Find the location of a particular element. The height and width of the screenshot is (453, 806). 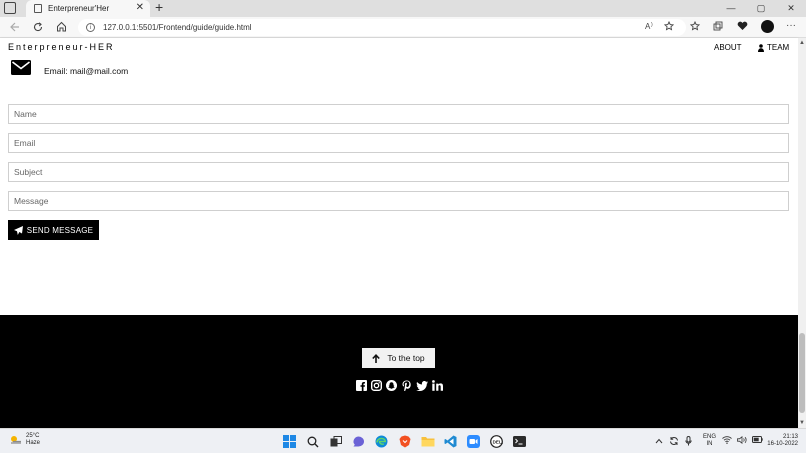

arrow-up-icon is located at coordinates (376, 358).